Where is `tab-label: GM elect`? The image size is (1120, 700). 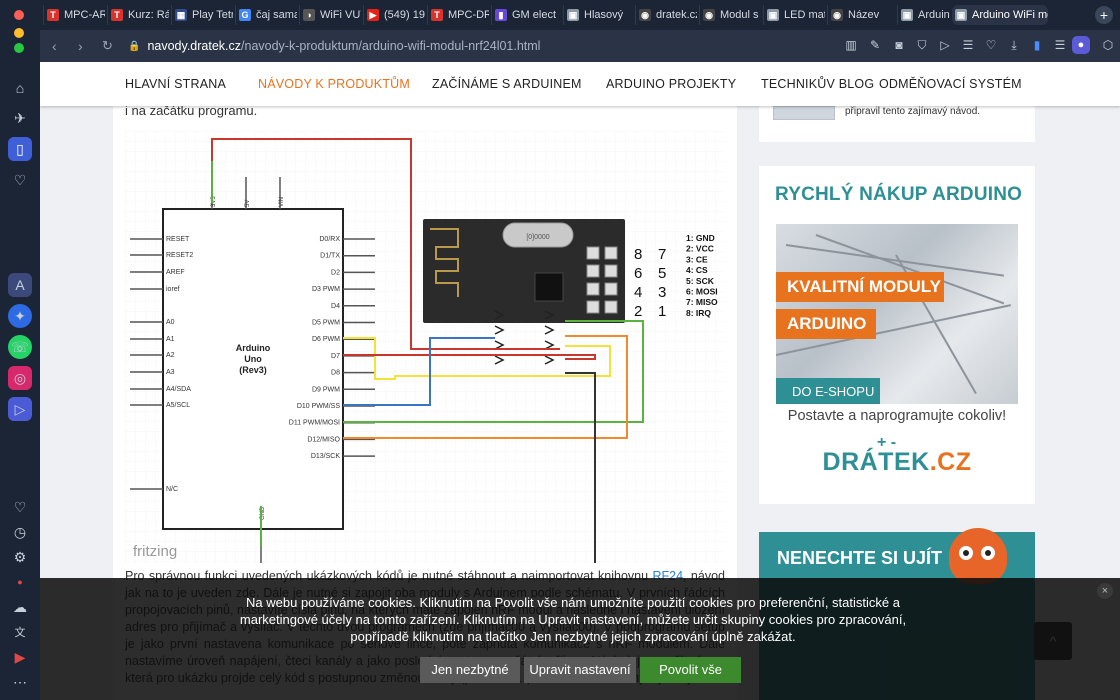 tab-label: GM elect is located at coordinates (534, 15).